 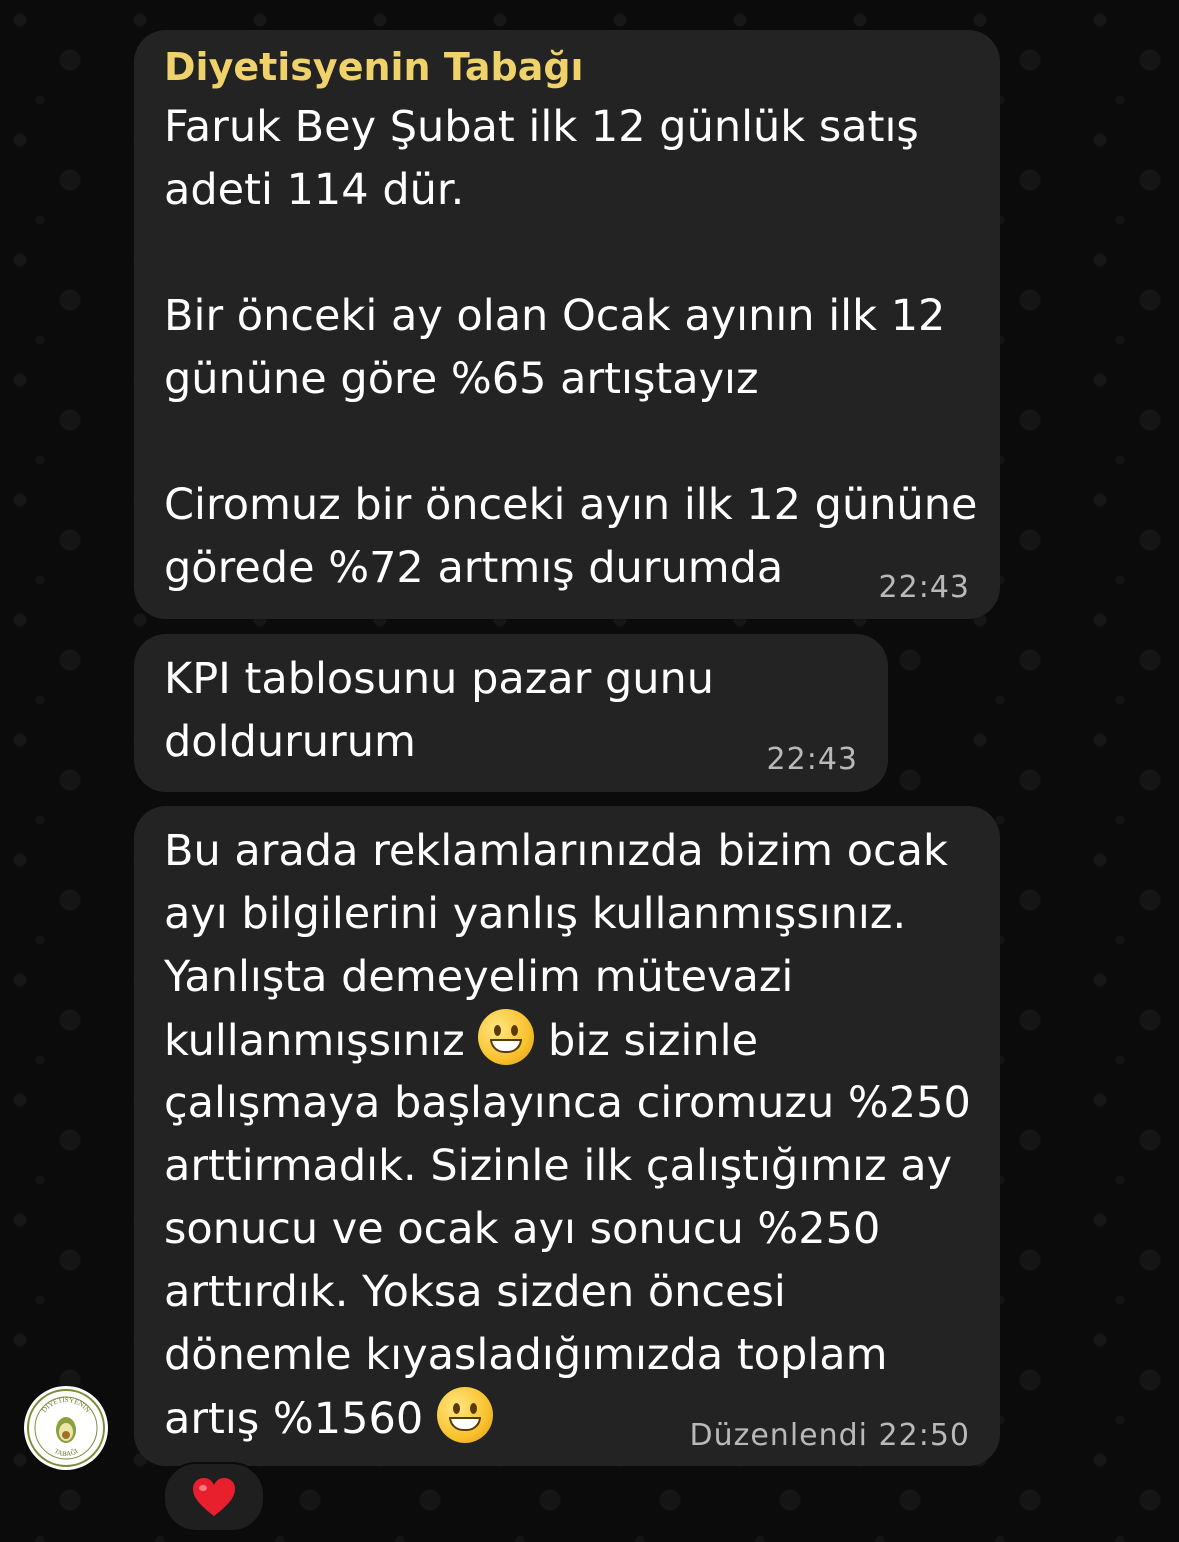 What do you see at coordinates (571, 505) in the screenshot?
I see `message-line: Ciromuz bir önceki ayın ilk 12 gününe` at bounding box center [571, 505].